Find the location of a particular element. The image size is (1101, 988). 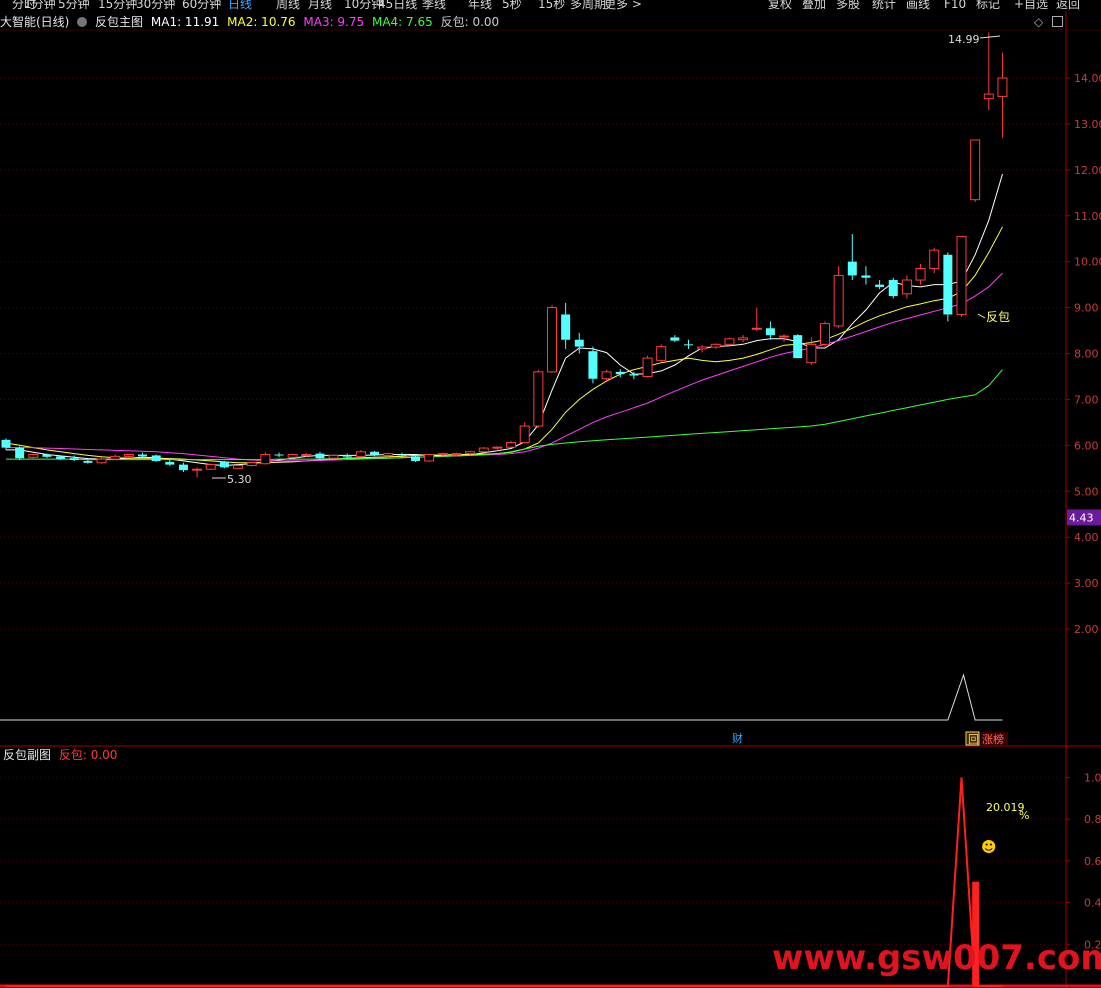

sub-y-tick-label: 0.80 is located at coordinates (1092, 819).